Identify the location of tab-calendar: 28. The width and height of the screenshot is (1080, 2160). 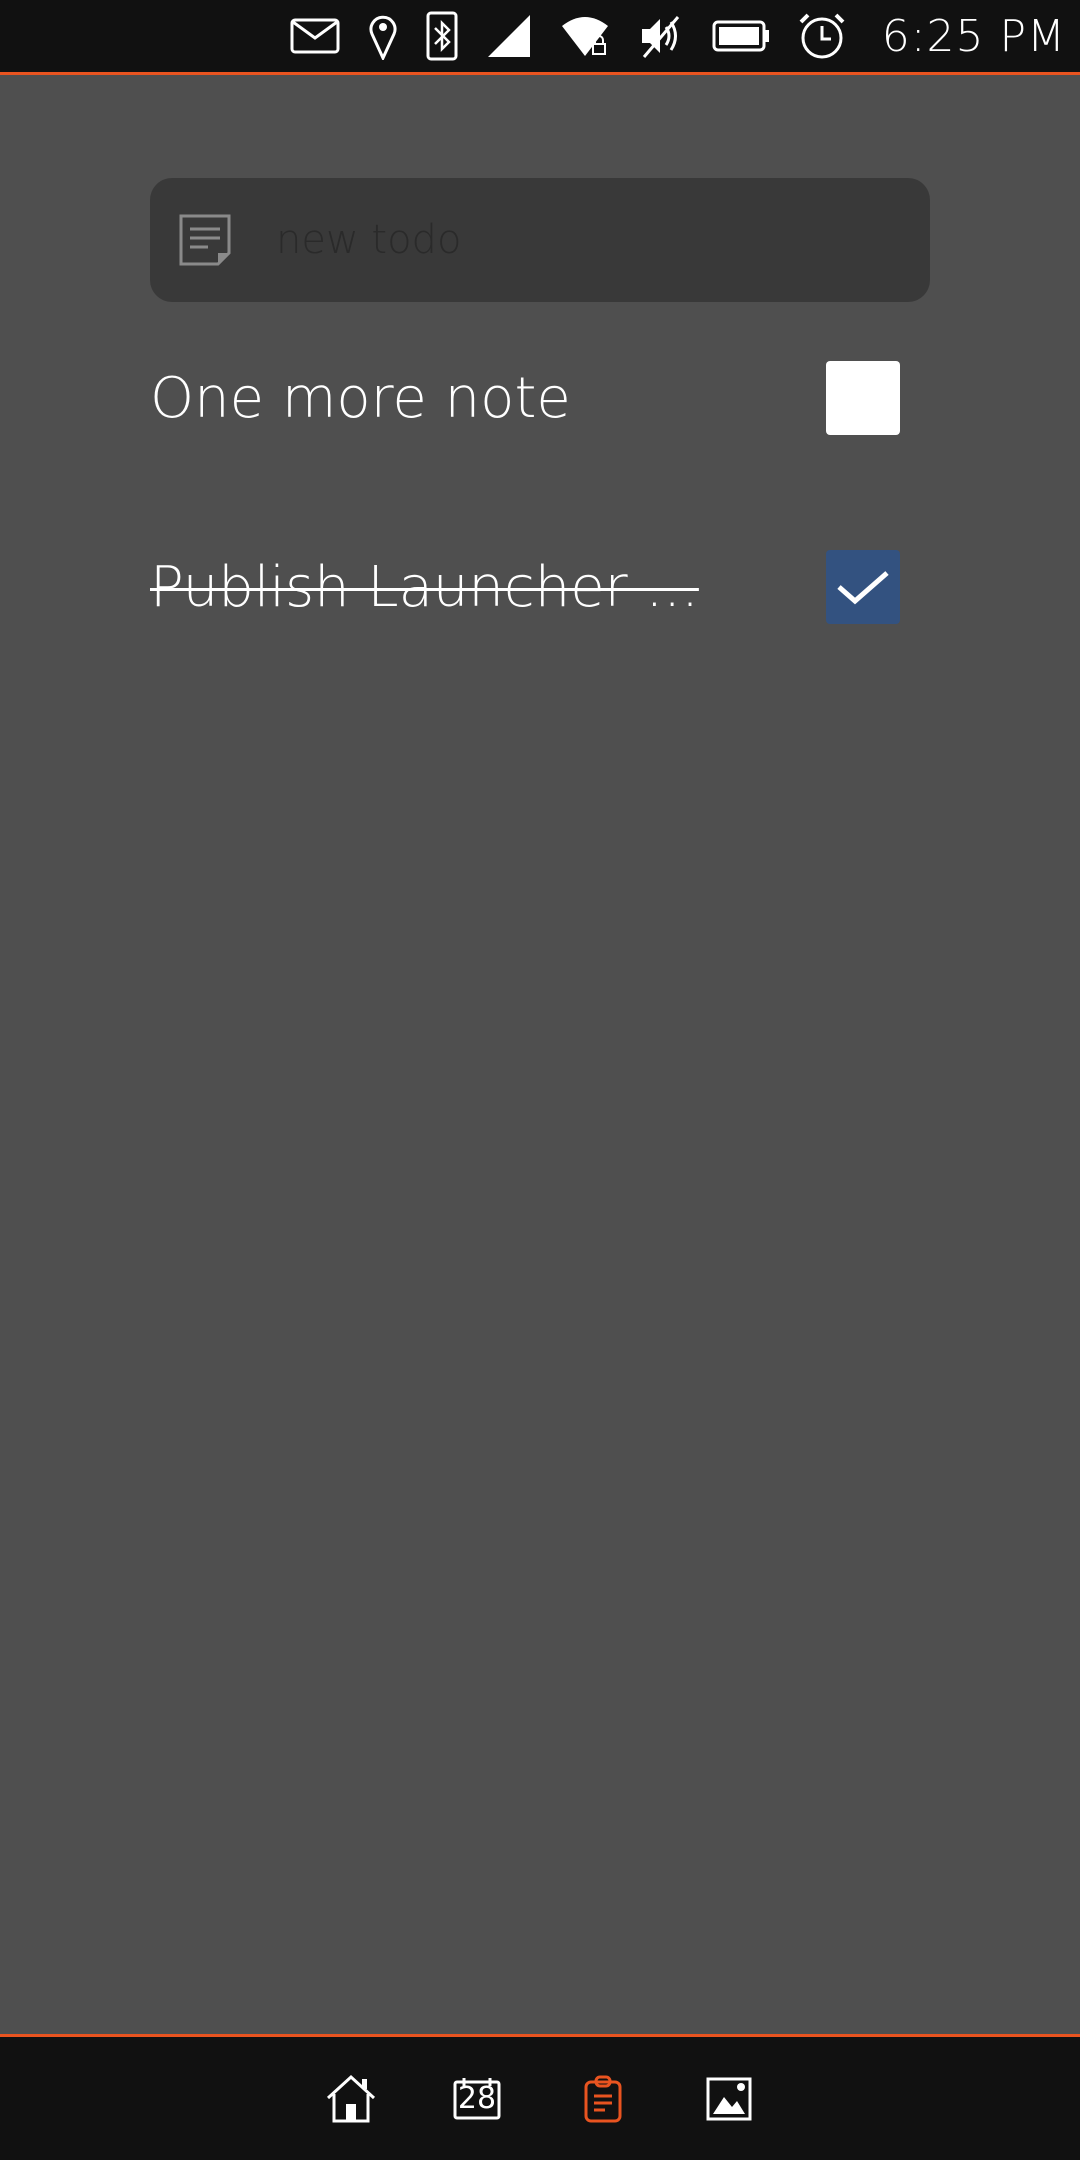
(477, 2099).